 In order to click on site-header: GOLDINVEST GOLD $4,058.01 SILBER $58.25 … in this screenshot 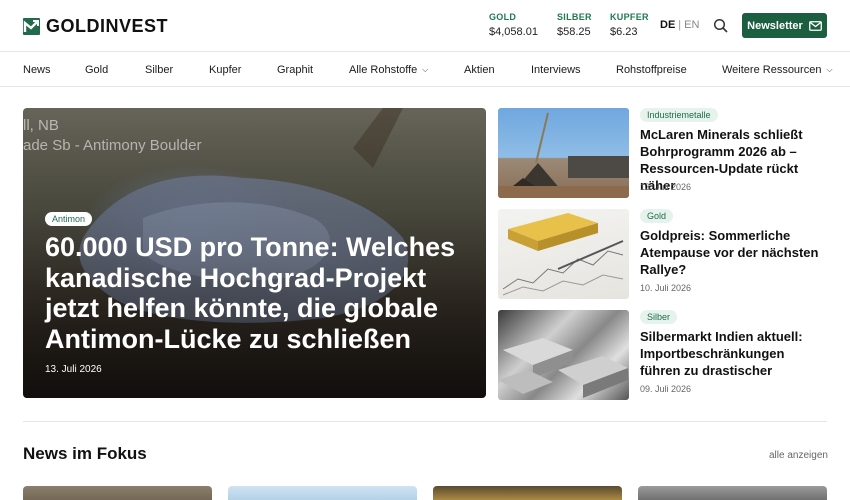, I will do `click(425, 26)`.